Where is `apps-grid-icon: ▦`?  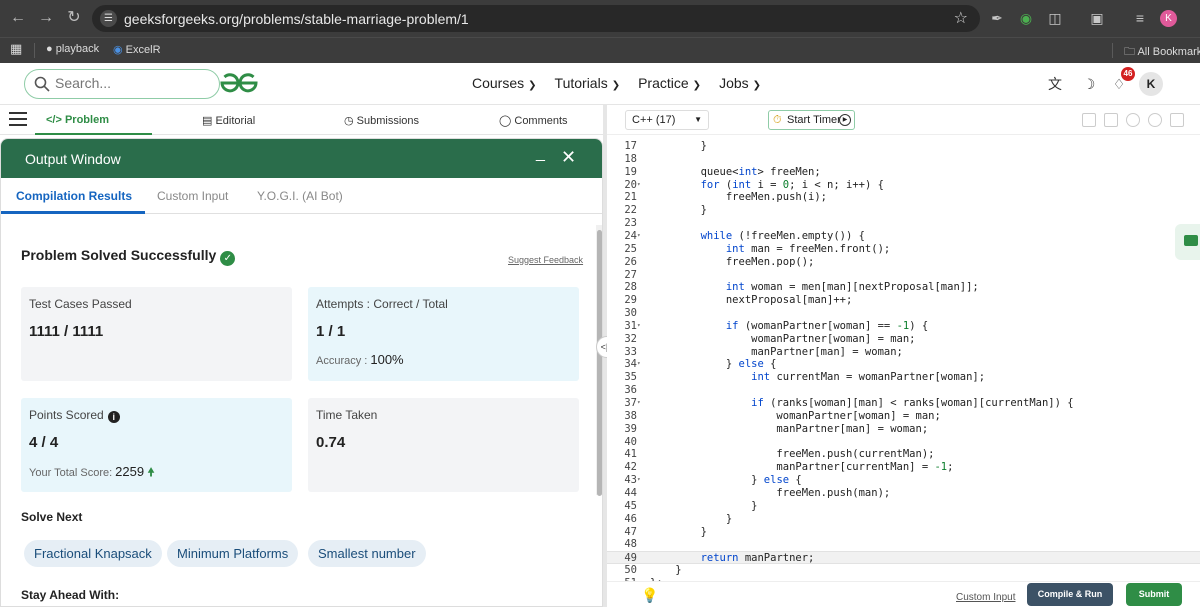 apps-grid-icon: ▦ is located at coordinates (16, 49).